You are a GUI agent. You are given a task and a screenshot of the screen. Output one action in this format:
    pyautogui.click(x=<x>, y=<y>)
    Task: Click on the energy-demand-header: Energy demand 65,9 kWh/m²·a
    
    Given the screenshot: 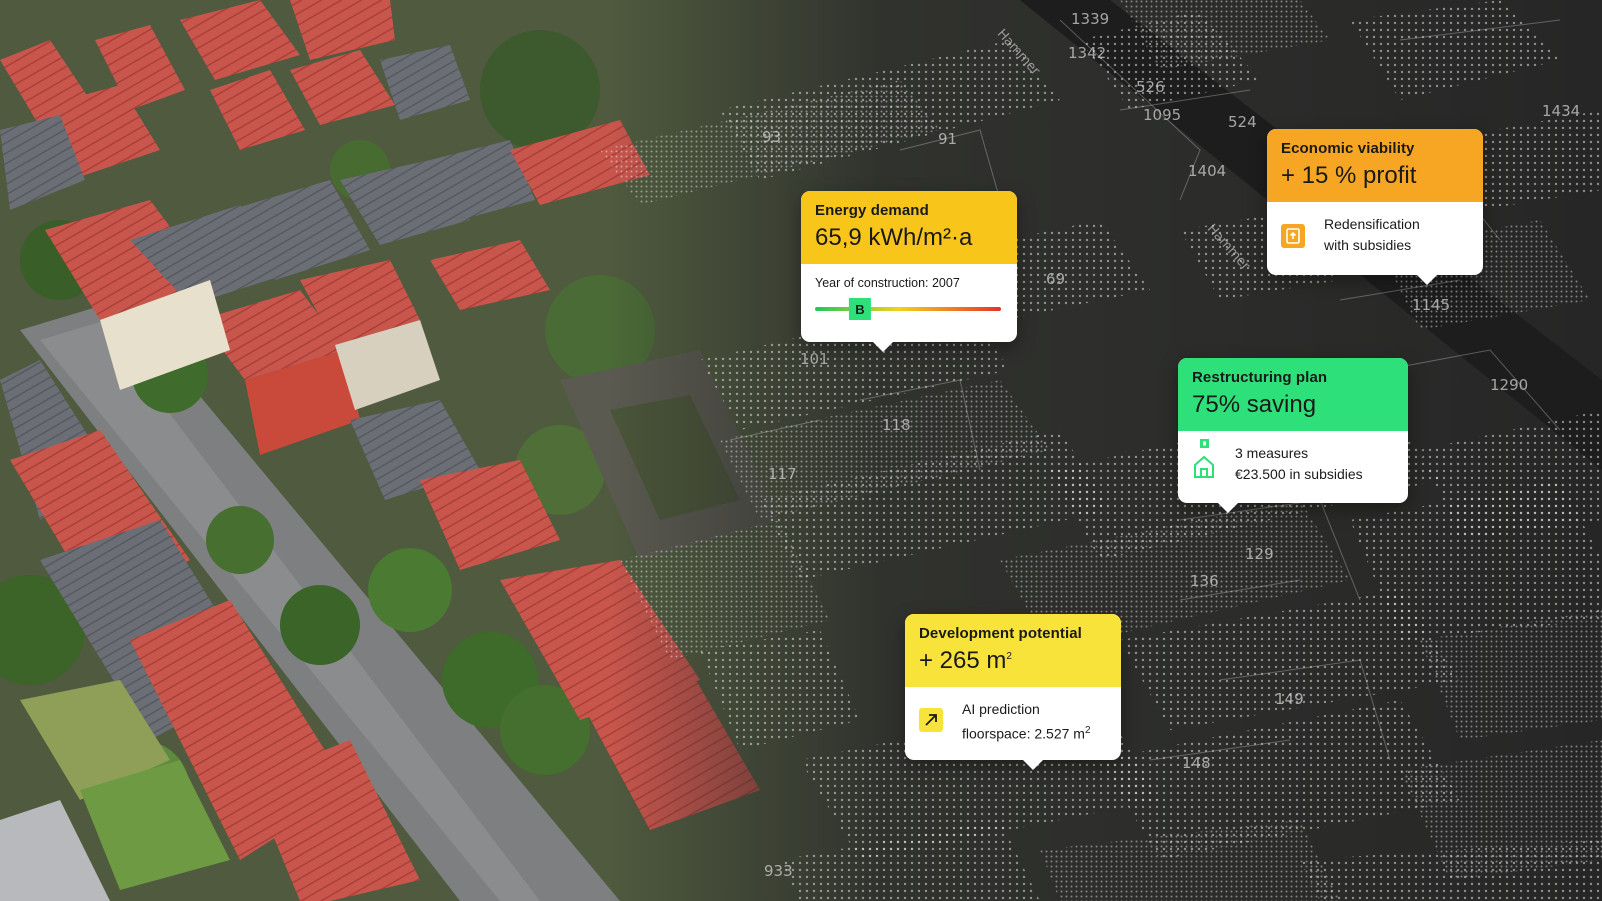 What is the action you would take?
    pyautogui.click(x=909, y=227)
    